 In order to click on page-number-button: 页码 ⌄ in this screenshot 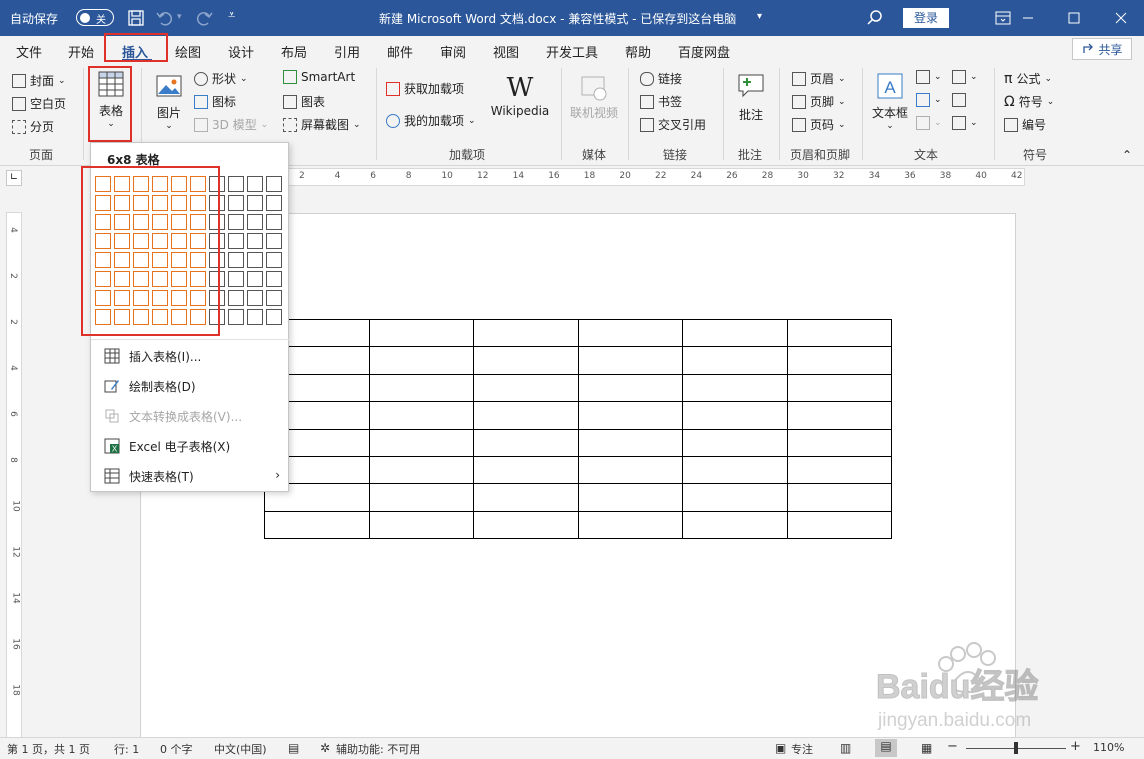, I will do `click(819, 124)`.